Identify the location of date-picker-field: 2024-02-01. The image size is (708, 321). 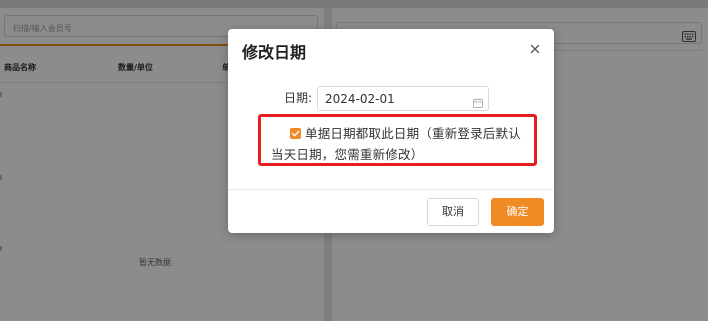
(403, 98).